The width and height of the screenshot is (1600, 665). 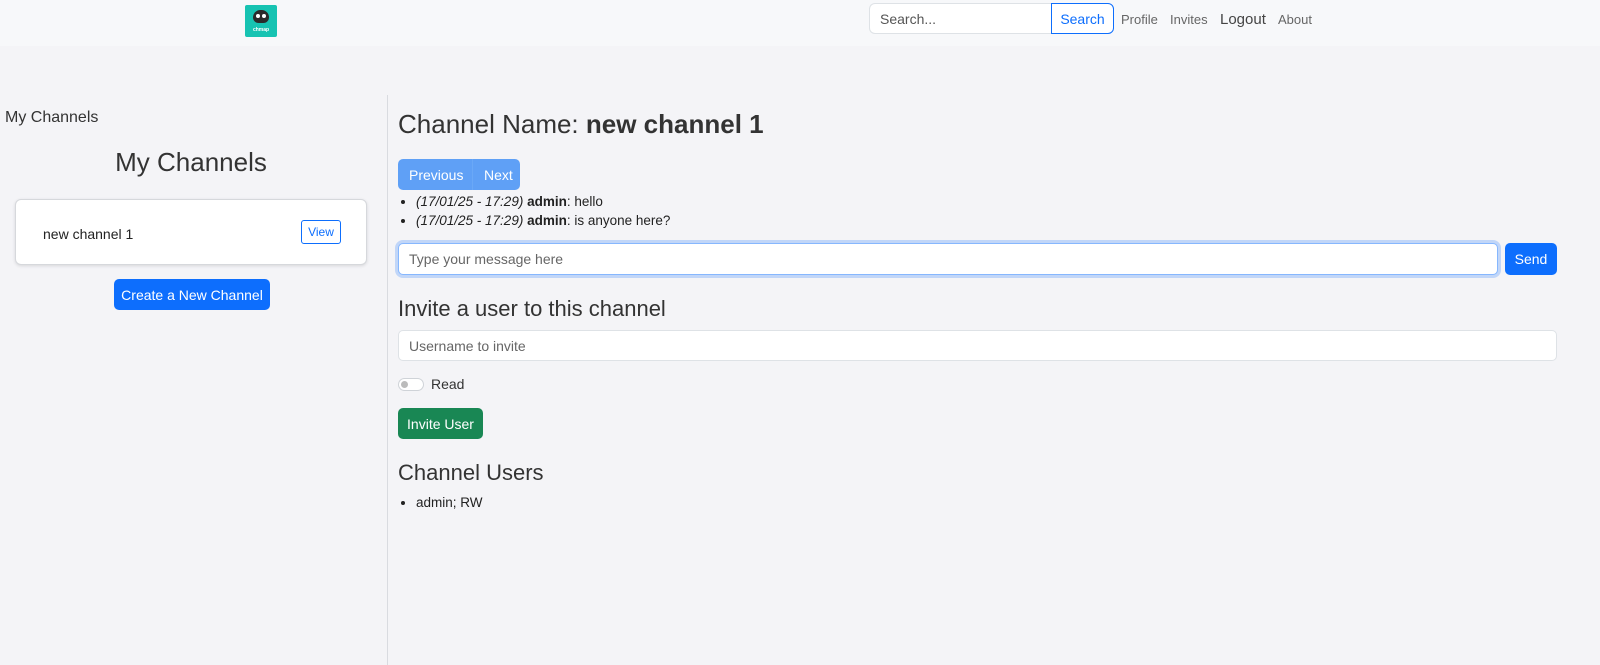 I want to click on read-permission-label: Read, so click(x=448, y=384).